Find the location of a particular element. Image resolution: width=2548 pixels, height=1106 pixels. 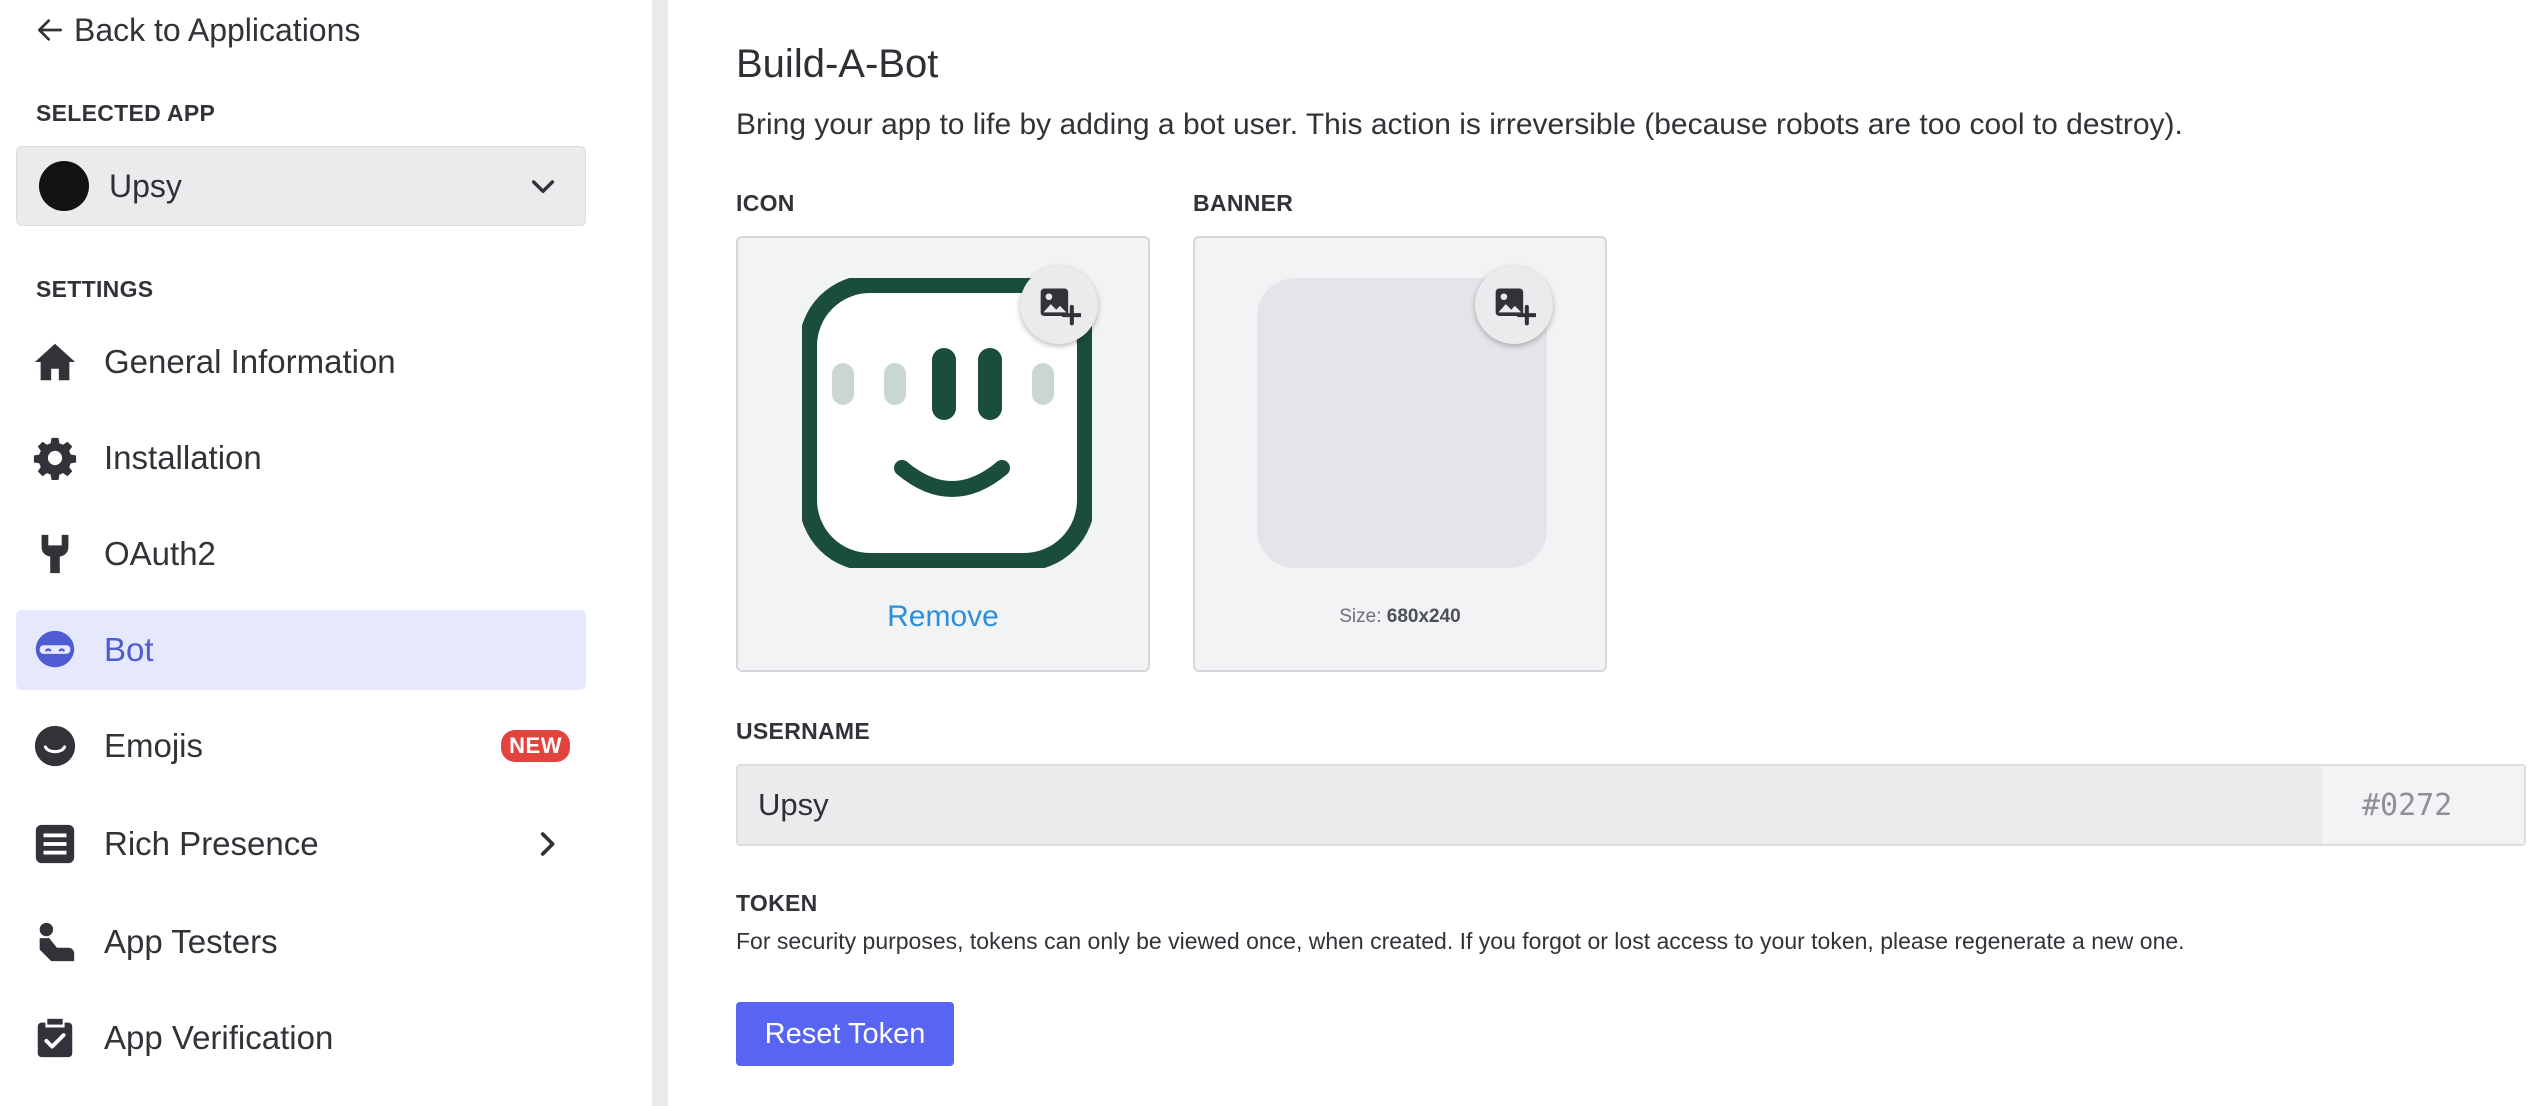

gear-icon is located at coordinates (55, 458).